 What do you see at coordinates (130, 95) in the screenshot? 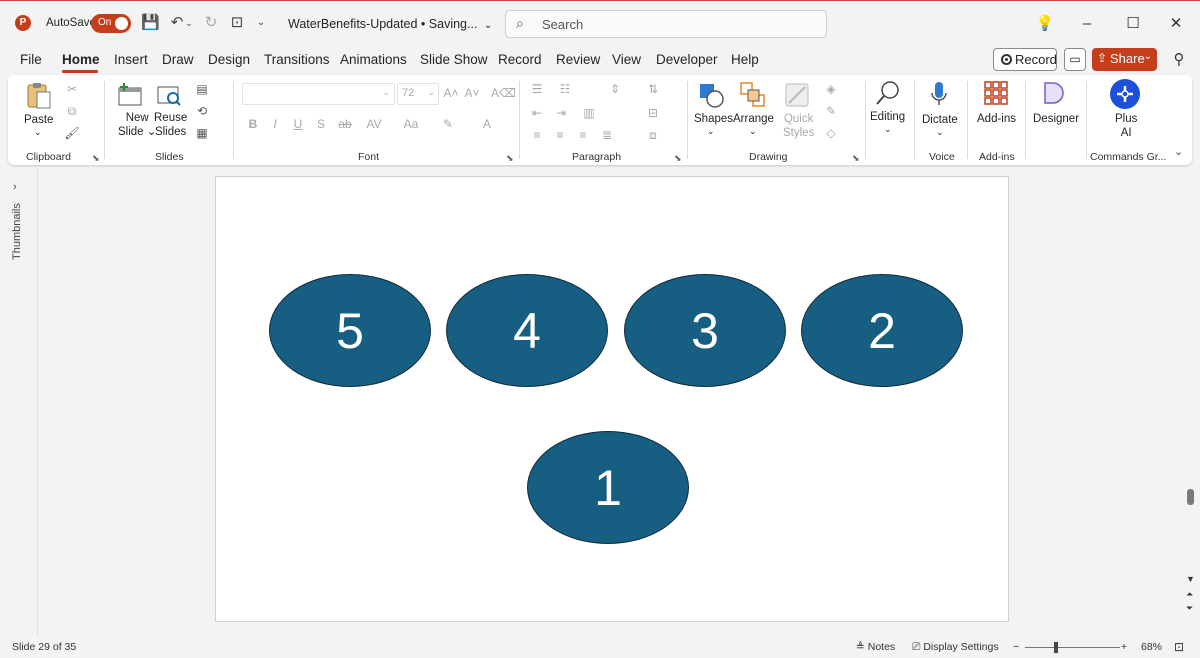
I see `new-slide-icon` at bounding box center [130, 95].